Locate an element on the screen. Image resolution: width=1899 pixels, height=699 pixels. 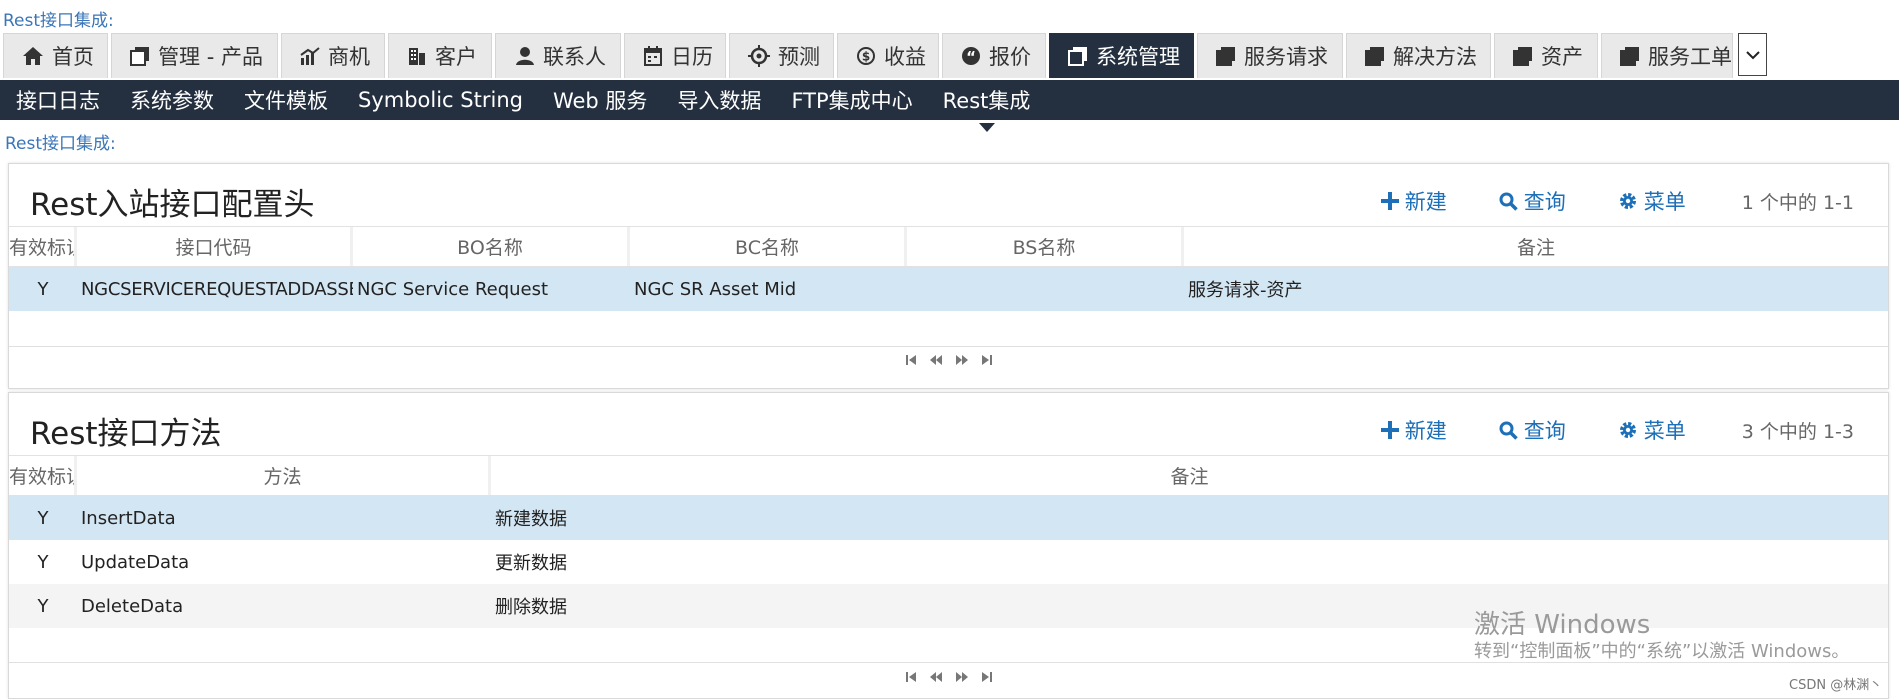
tab-label: 商机 is located at coordinates (349, 57).